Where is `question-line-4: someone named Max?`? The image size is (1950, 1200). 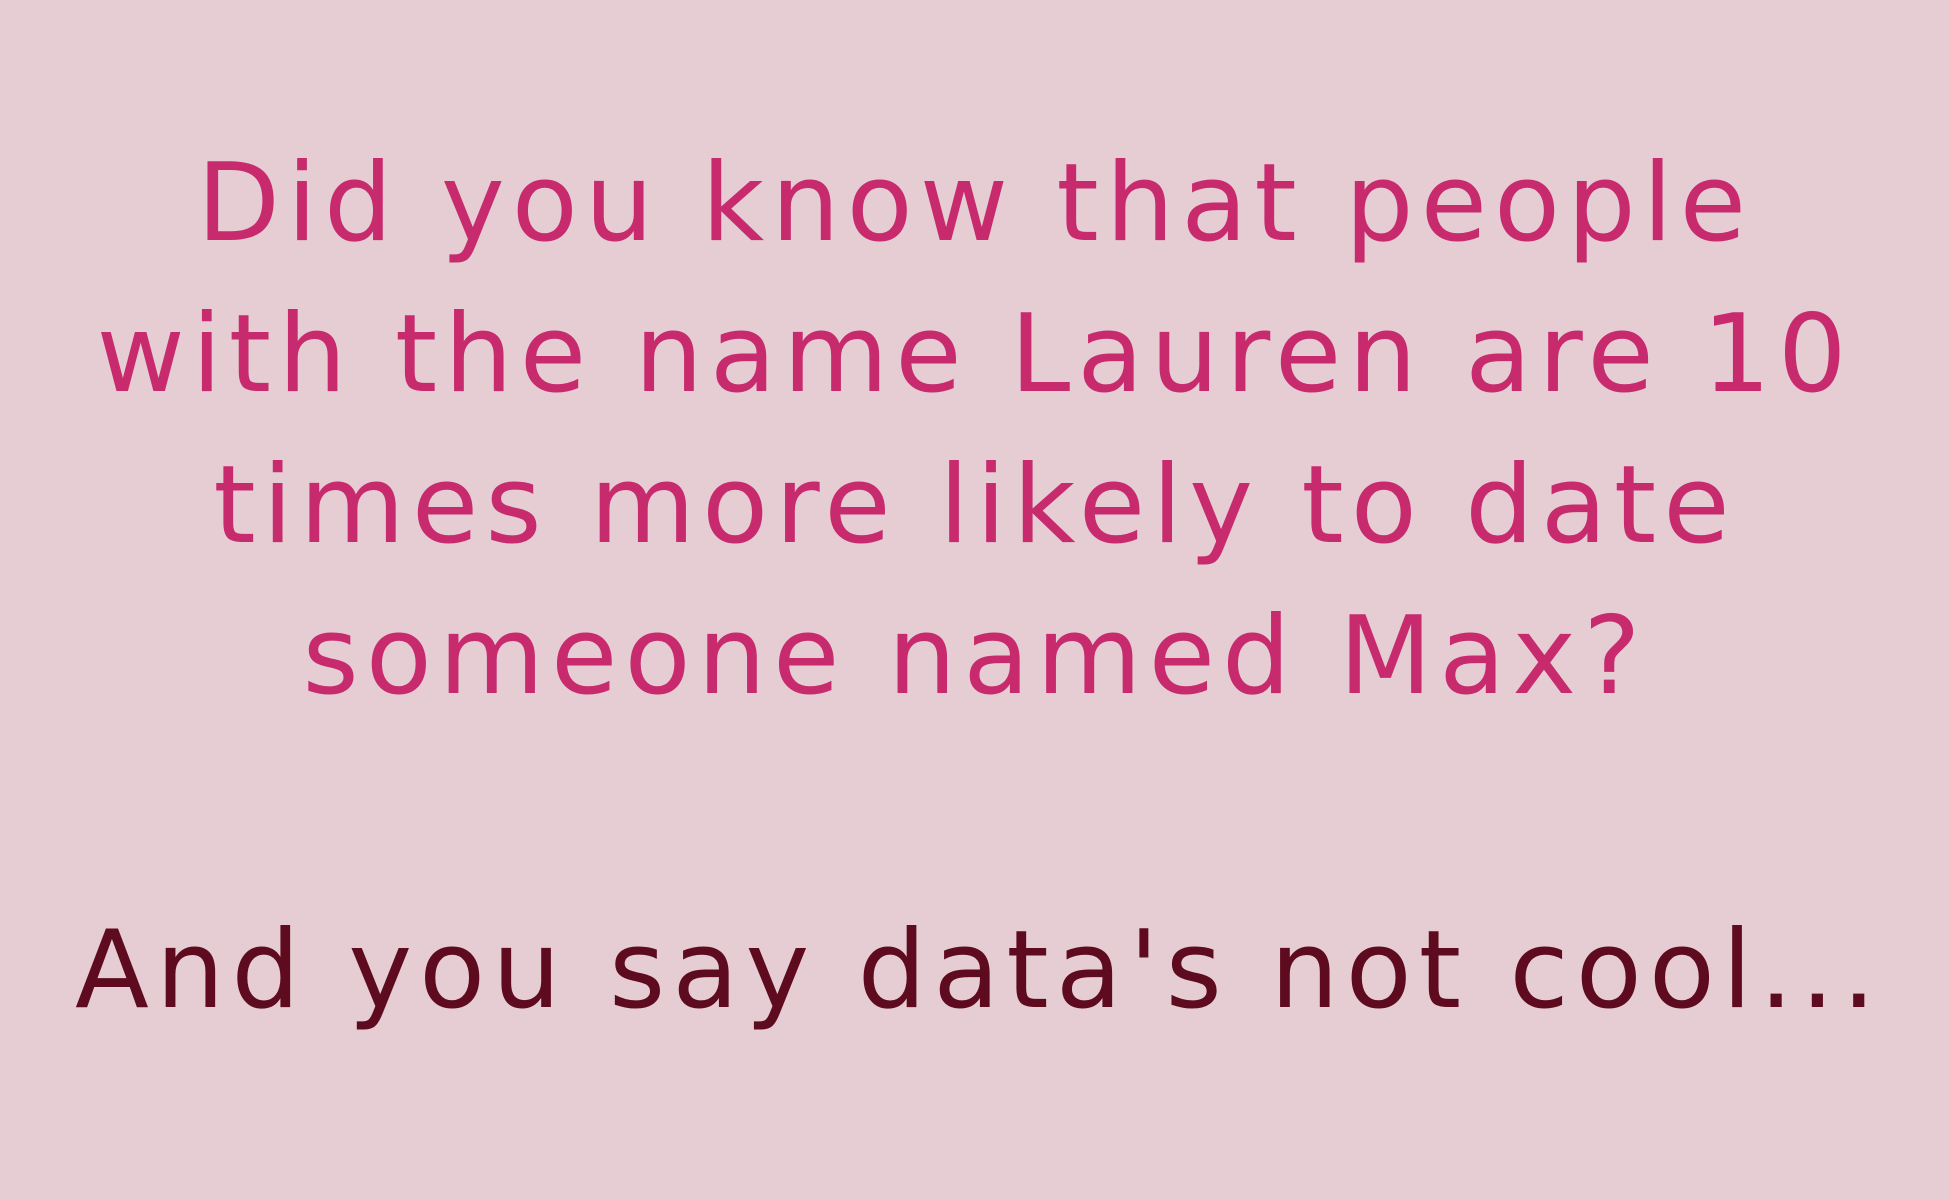 question-line-4: someone named Max? is located at coordinates (975, 656).